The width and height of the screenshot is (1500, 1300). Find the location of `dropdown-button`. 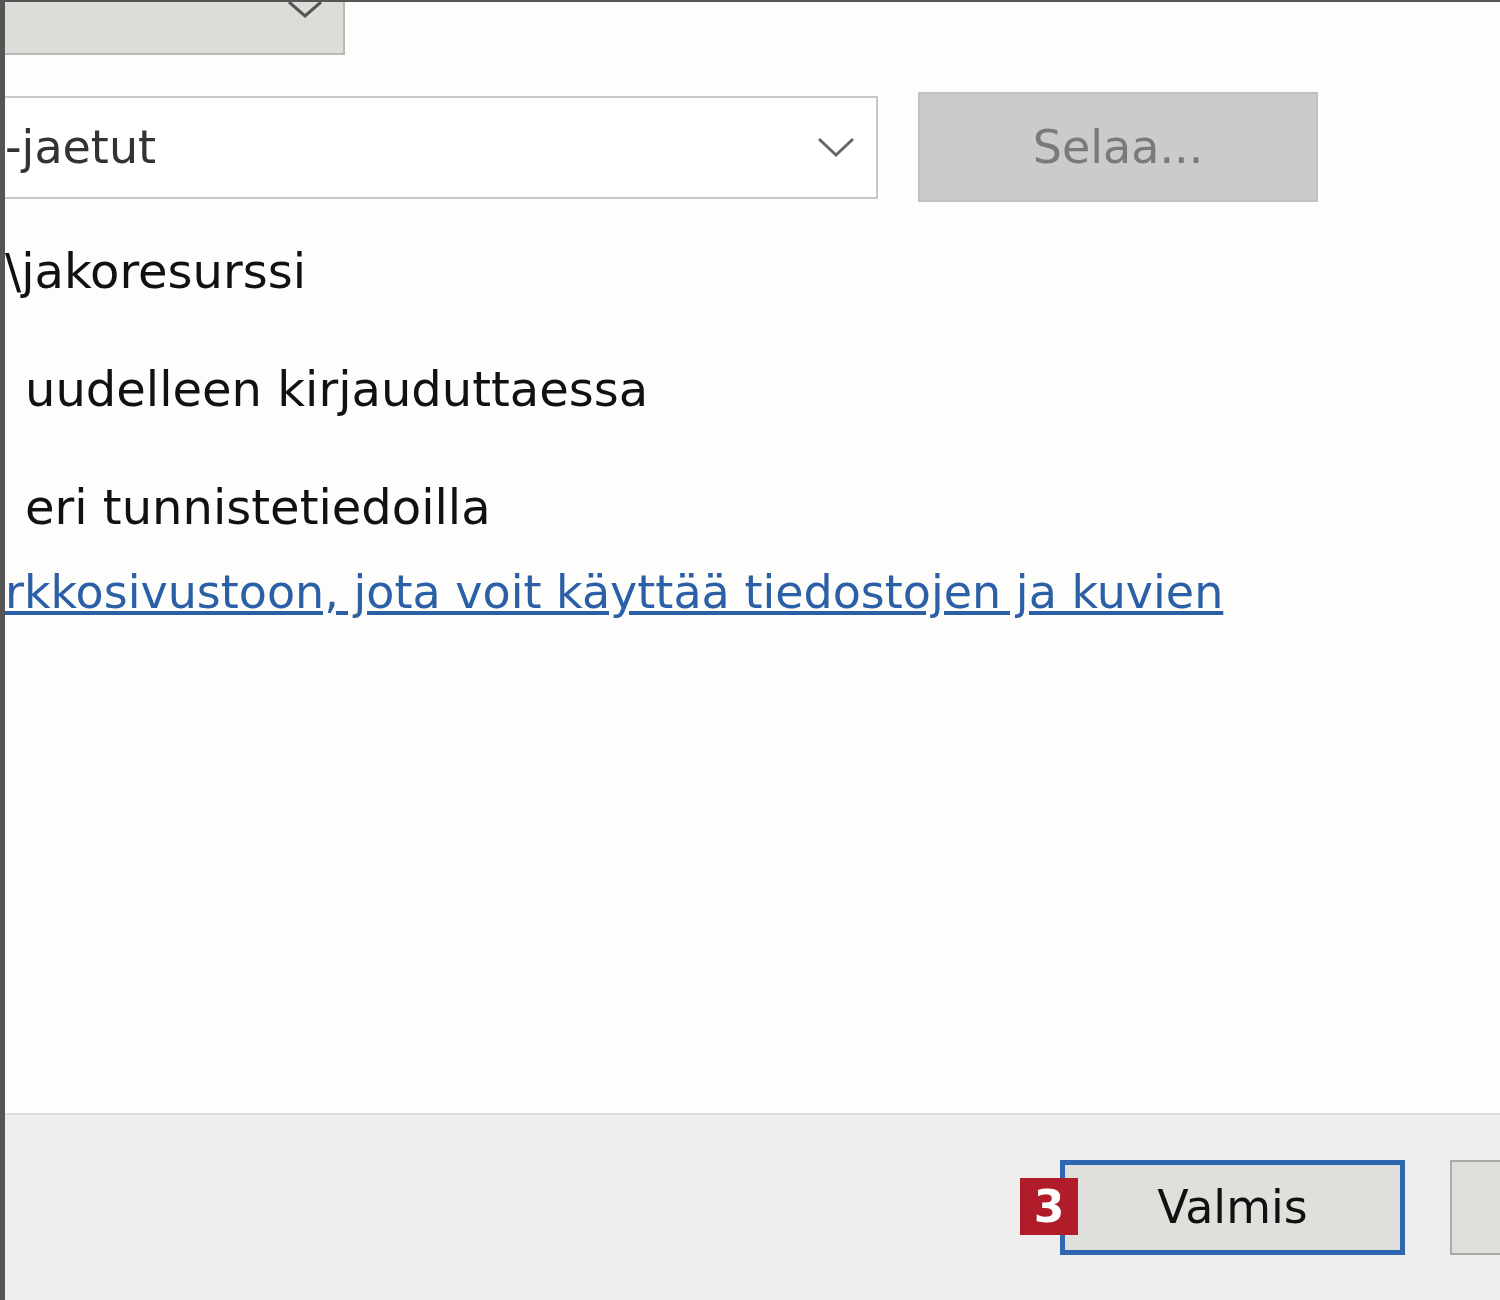

dropdown-button is located at coordinates (175, 28).